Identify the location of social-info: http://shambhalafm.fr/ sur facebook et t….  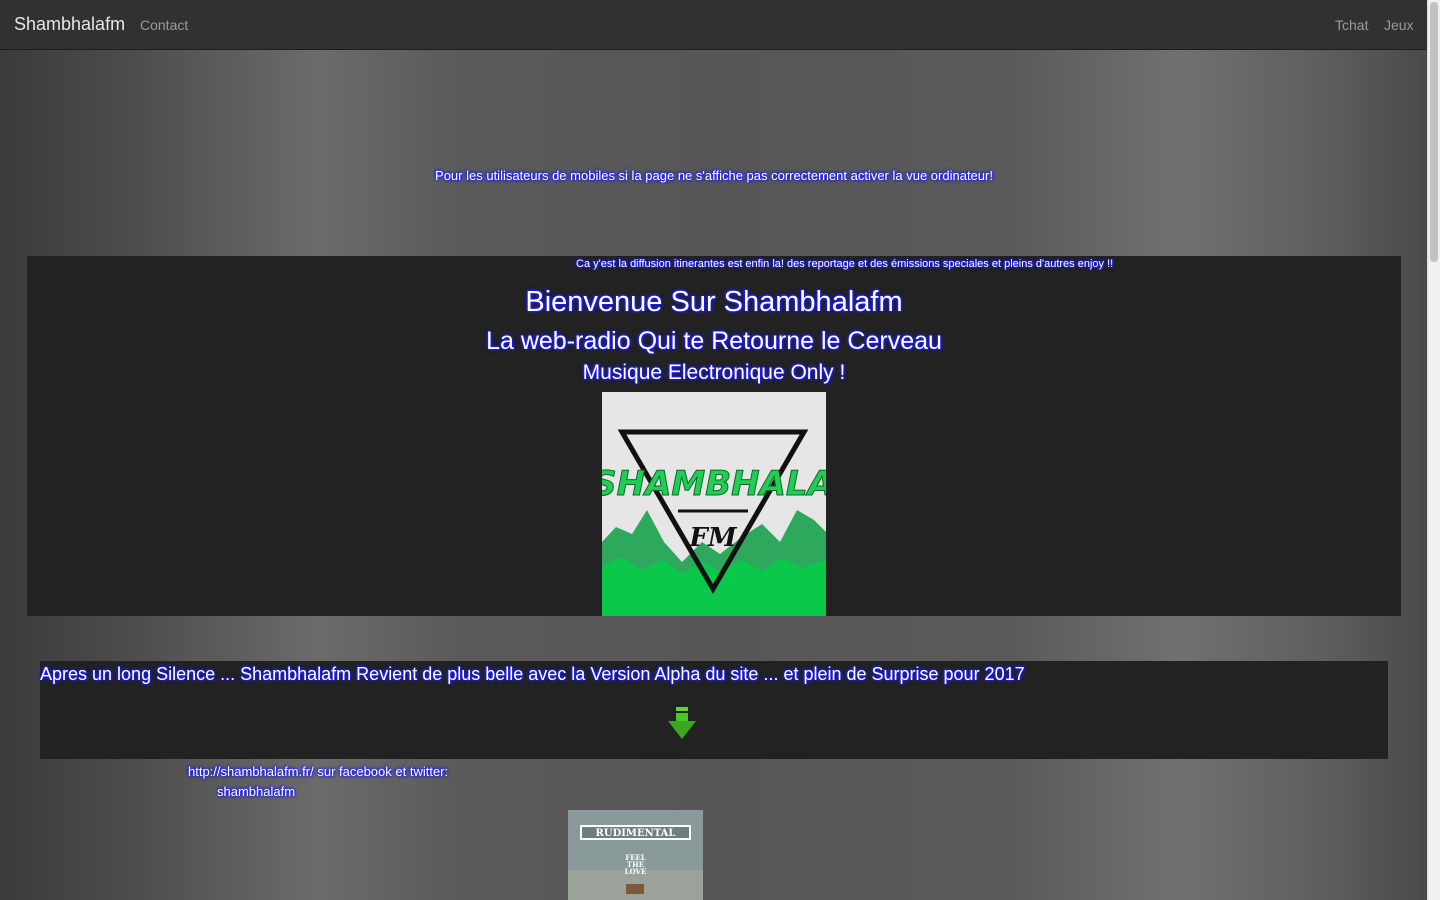
(318, 782).